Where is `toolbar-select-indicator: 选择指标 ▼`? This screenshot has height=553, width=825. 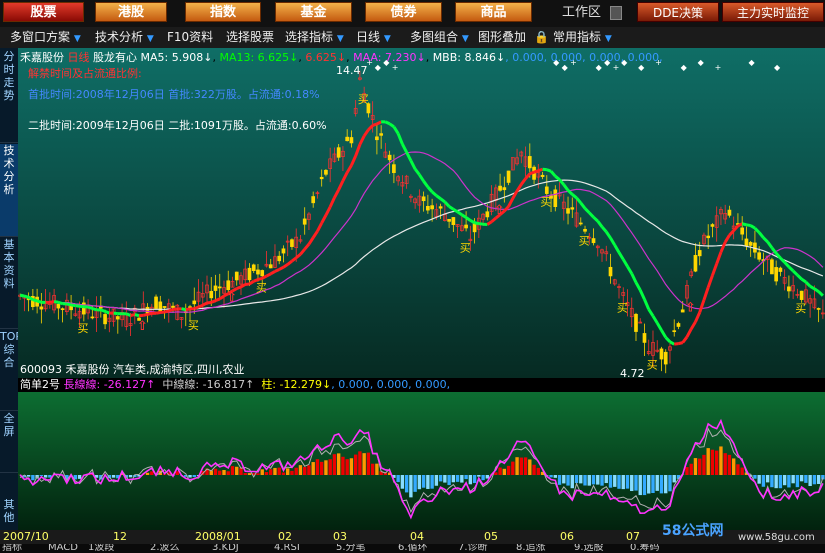 toolbar-select-indicator: 选择指标 ▼ is located at coordinates (314, 37).